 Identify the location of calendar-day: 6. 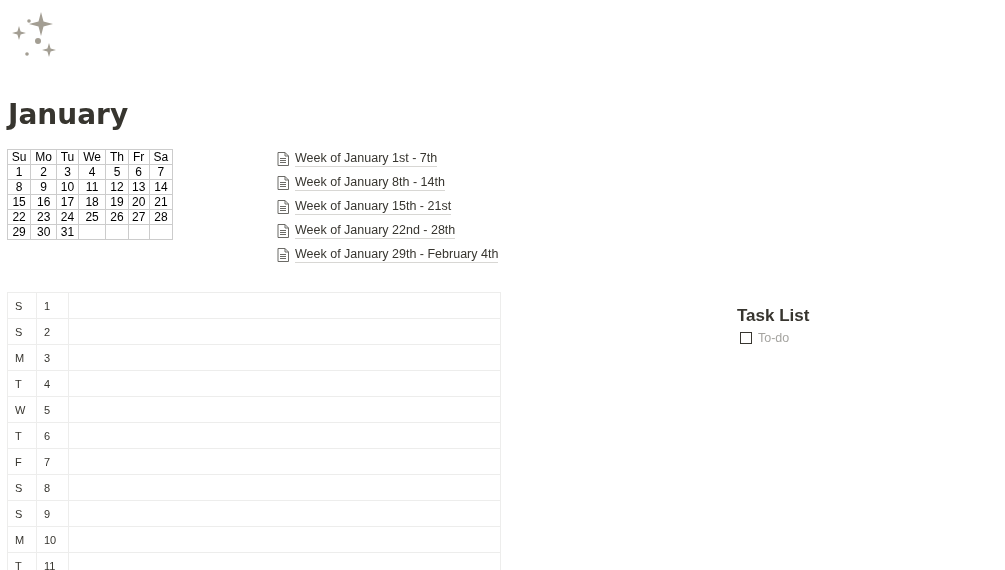
(139, 172).